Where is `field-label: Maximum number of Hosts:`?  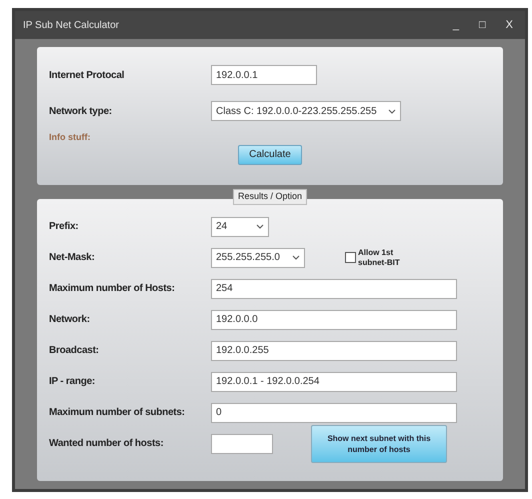 field-label: Maximum number of Hosts: is located at coordinates (112, 289).